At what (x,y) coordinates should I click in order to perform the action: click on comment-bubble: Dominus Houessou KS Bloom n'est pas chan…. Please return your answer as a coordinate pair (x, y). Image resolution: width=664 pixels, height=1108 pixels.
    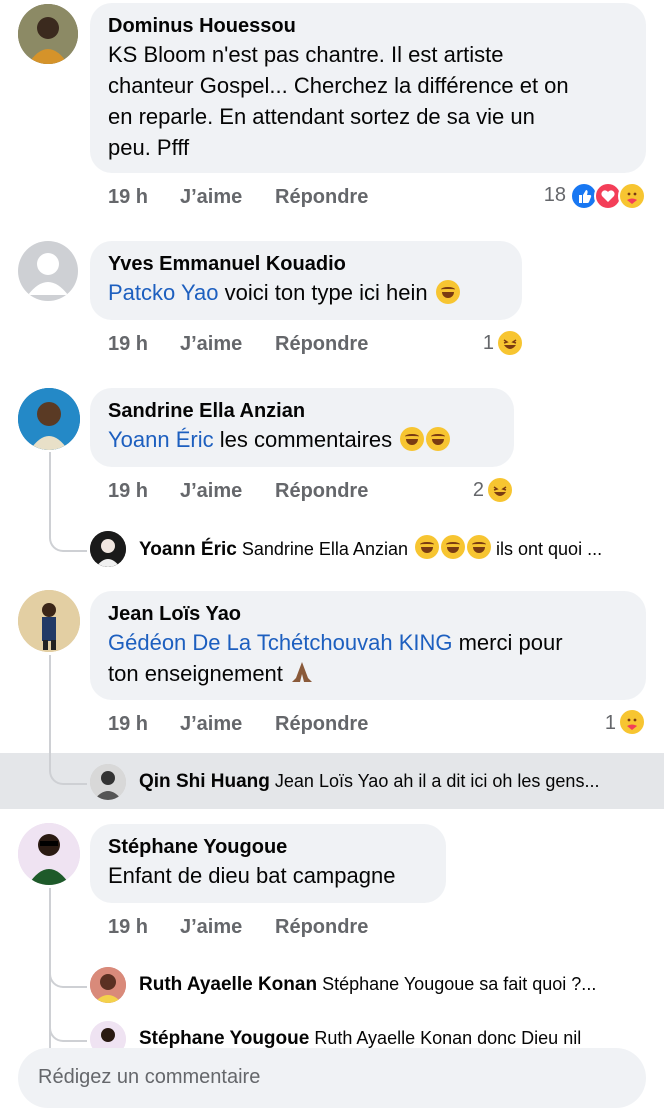
    Looking at the image, I should click on (368, 88).